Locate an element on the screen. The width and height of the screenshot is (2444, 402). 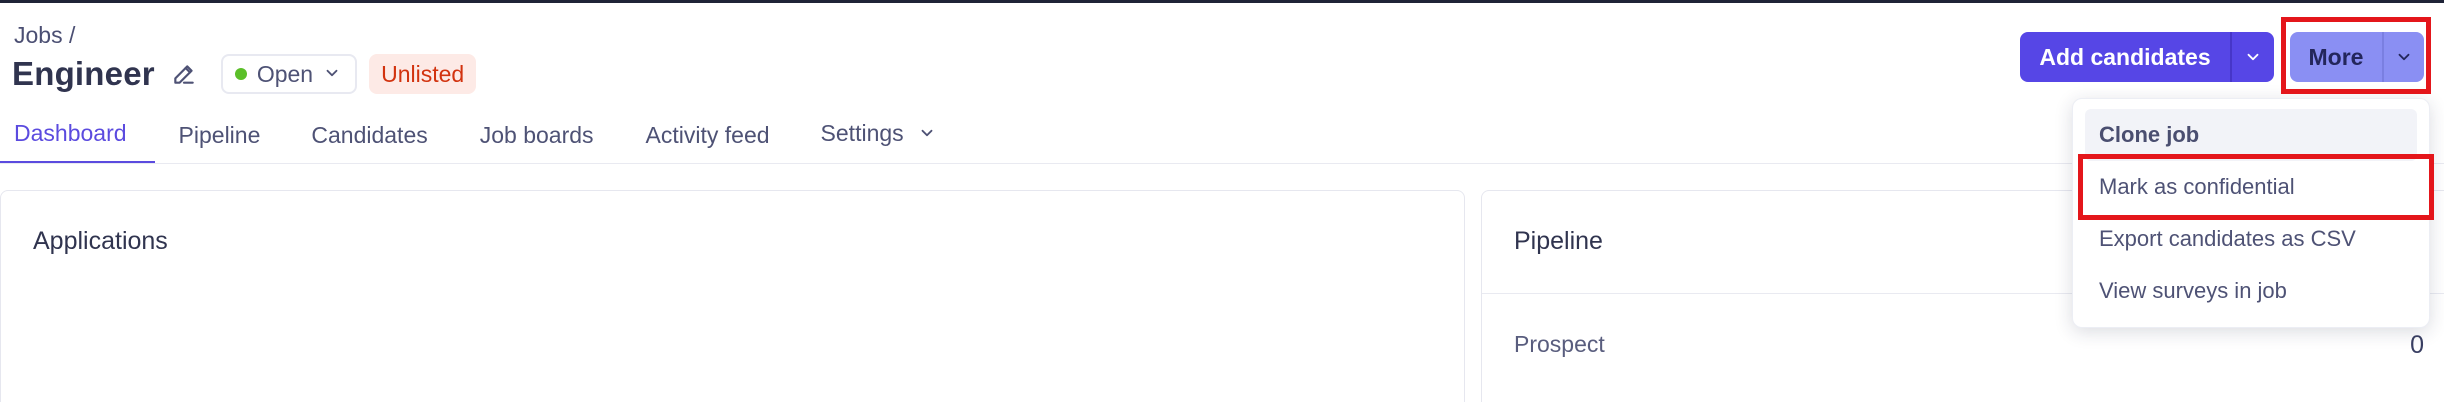
tab-settings-label: Settings is located at coordinates (862, 132).